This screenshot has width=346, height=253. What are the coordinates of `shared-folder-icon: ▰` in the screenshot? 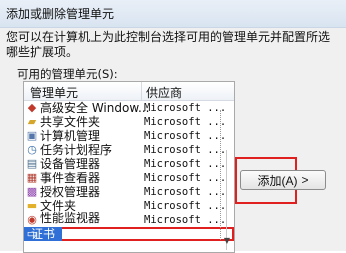 It's located at (32, 121).